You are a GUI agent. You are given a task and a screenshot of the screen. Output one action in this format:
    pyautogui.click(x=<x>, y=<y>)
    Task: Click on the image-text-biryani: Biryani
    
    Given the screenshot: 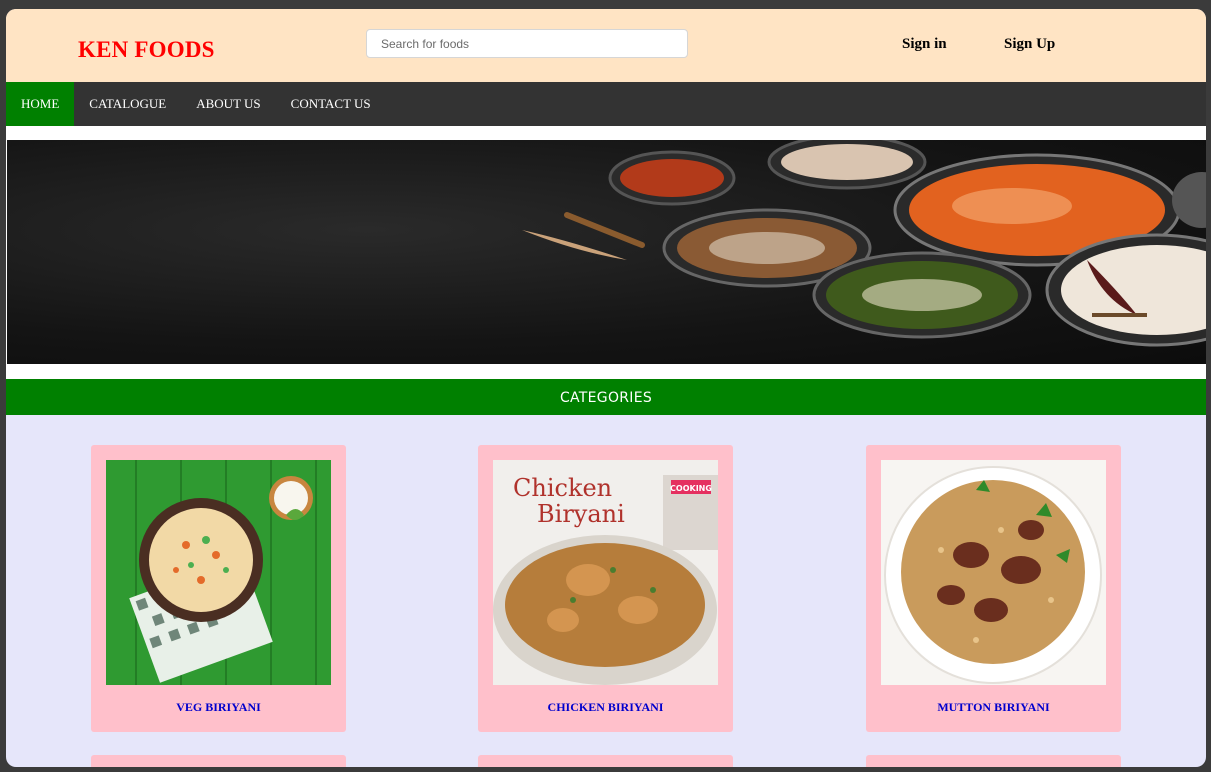 What is the action you would take?
    pyautogui.click(x=581, y=514)
    